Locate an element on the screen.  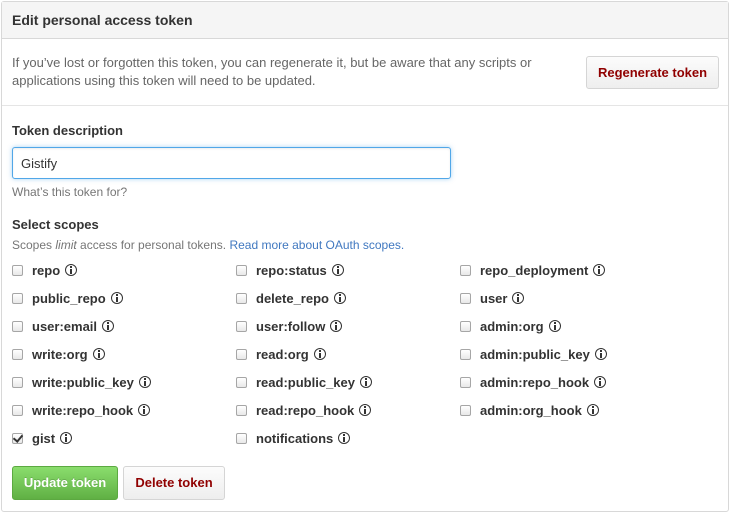
scope-label: notifications is located at coordinates (295, 438).